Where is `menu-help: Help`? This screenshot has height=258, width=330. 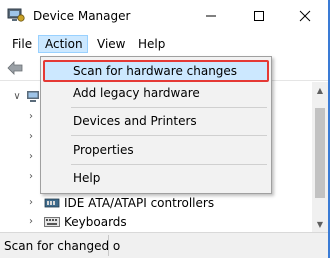
menu-help: Help is located at coordinates (151, 44).